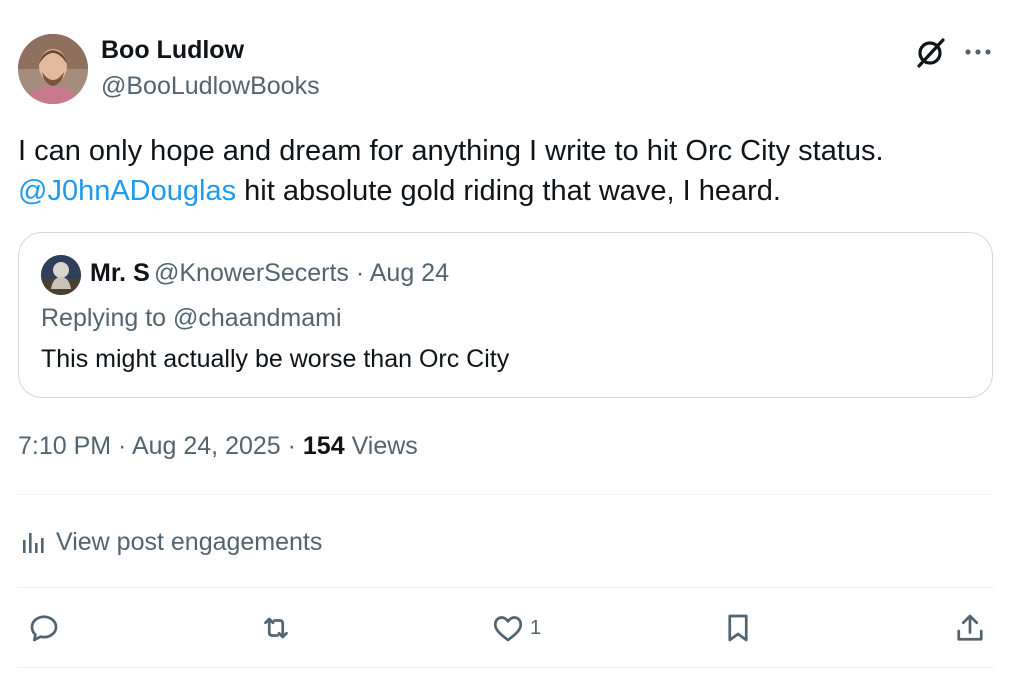 This screenshot has width=1024, height=675. What do you see at coordinates (301, 273) in the screenshot?
I see `quoted-author-handle-date: @KnowerSecerts · Aug 24` at bounding box center [301, 273].